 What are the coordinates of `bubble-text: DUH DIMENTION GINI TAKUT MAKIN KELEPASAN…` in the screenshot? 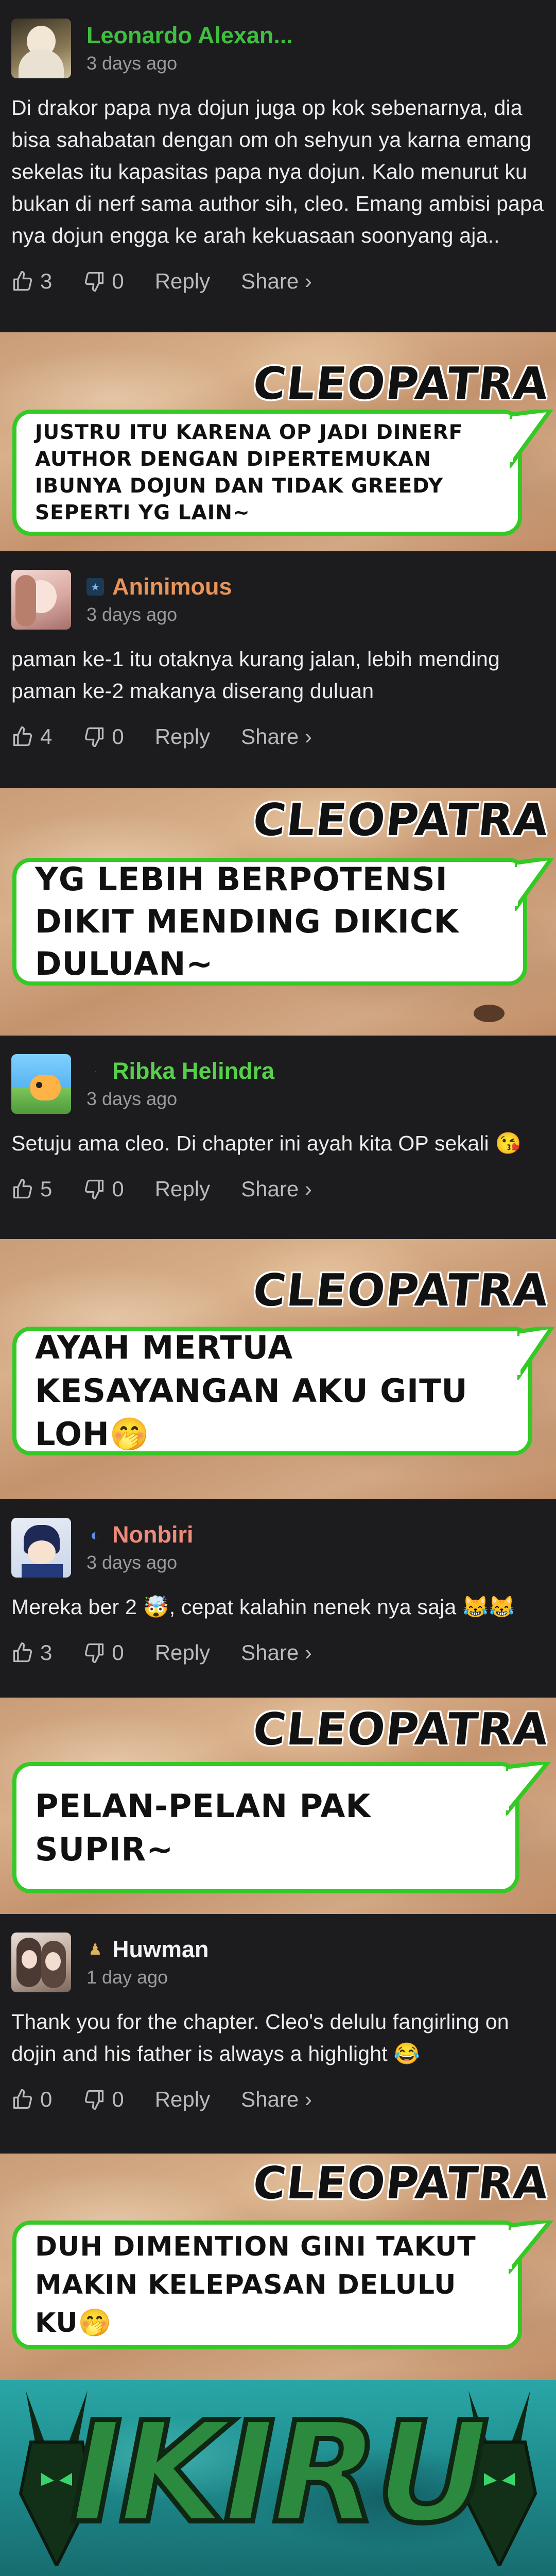 It's located at (255, 2284).